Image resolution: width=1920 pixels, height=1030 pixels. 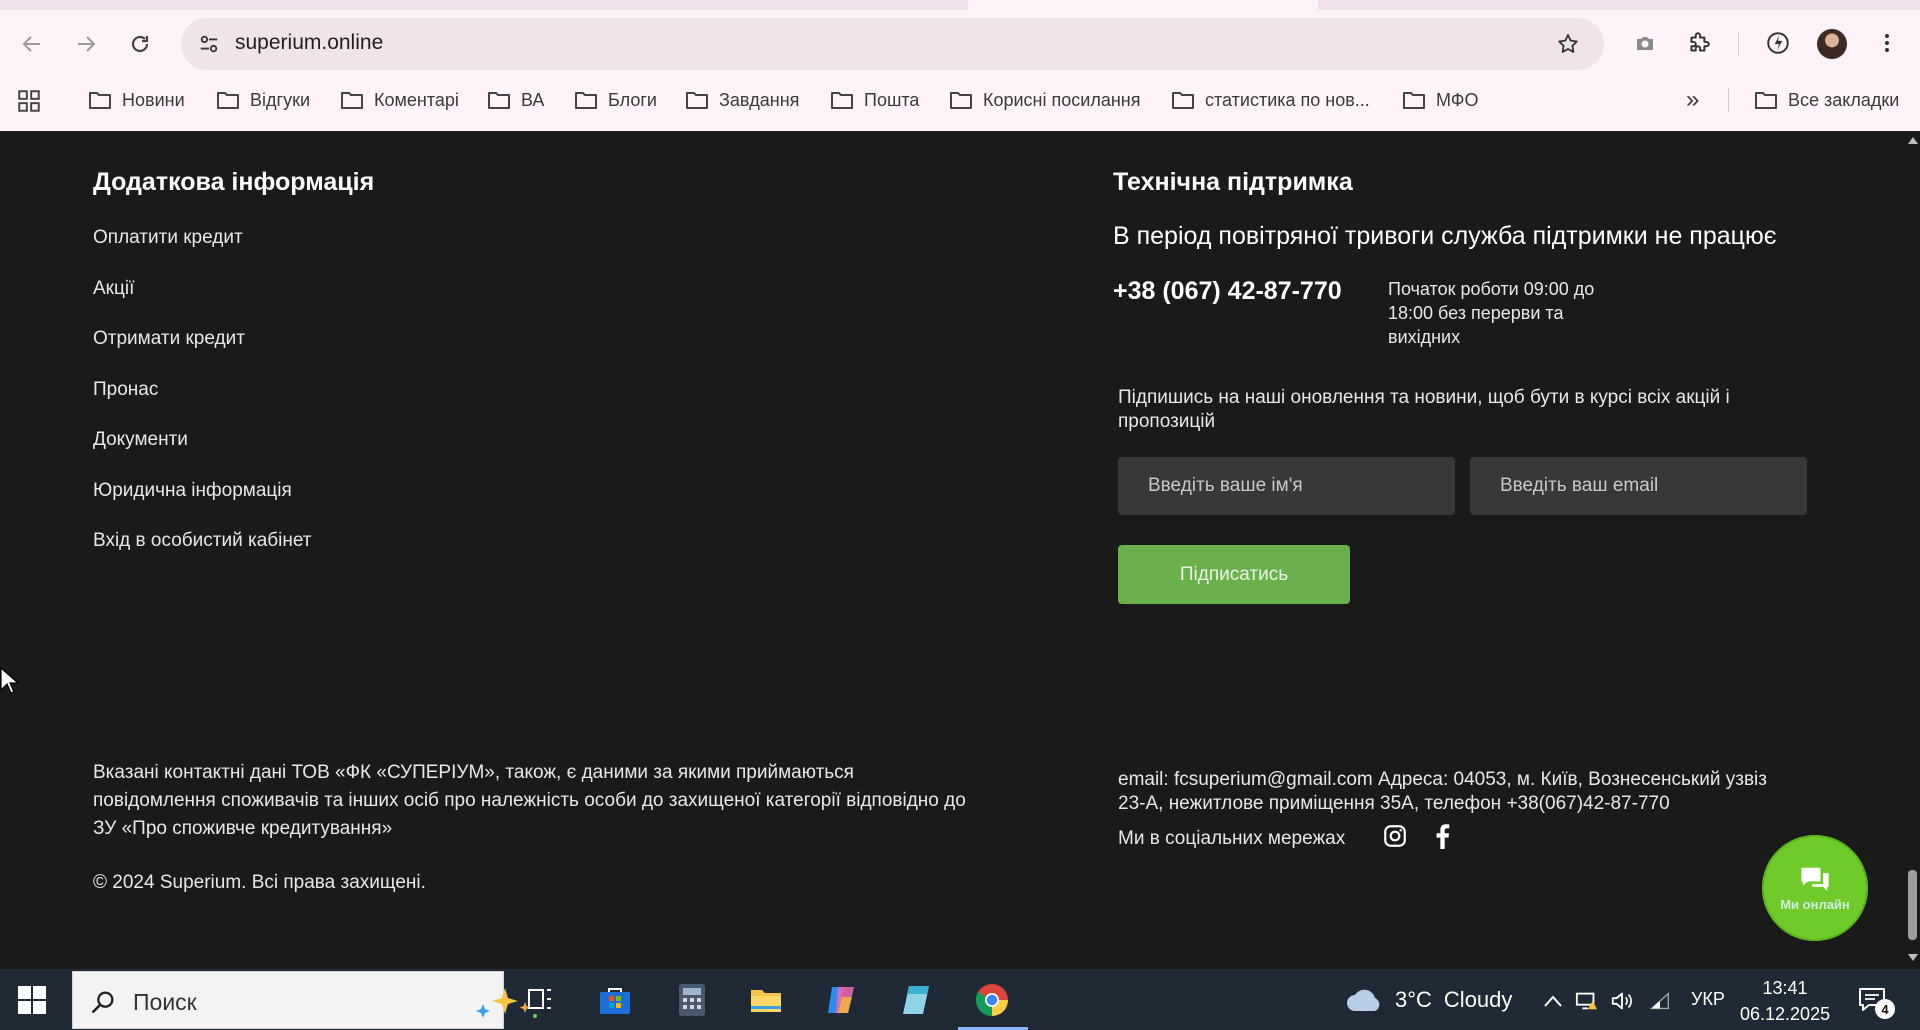 I want to click on windows-taskbar: Поиск 3°C Cloudy УКР 13:41 06.12.2025 4, so click(x=960, y=999).